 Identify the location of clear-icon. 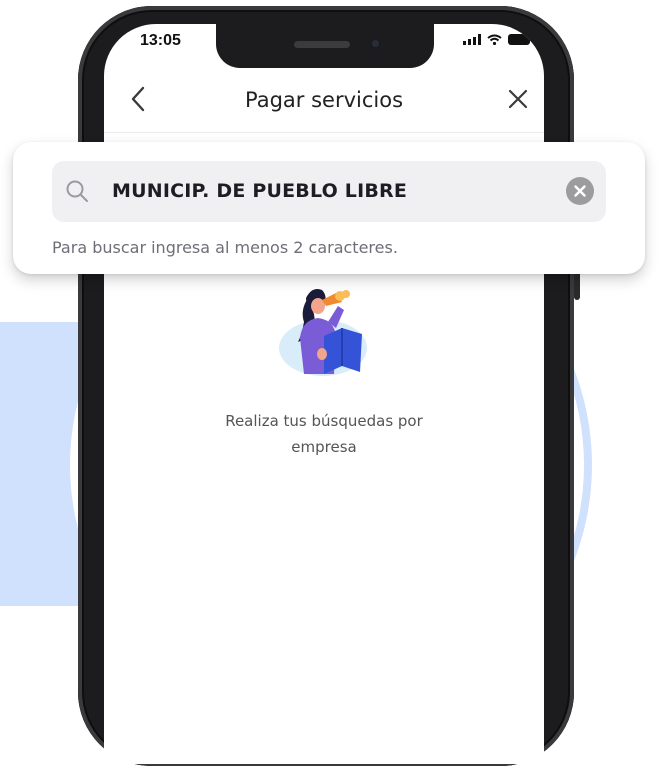
(580, 191).